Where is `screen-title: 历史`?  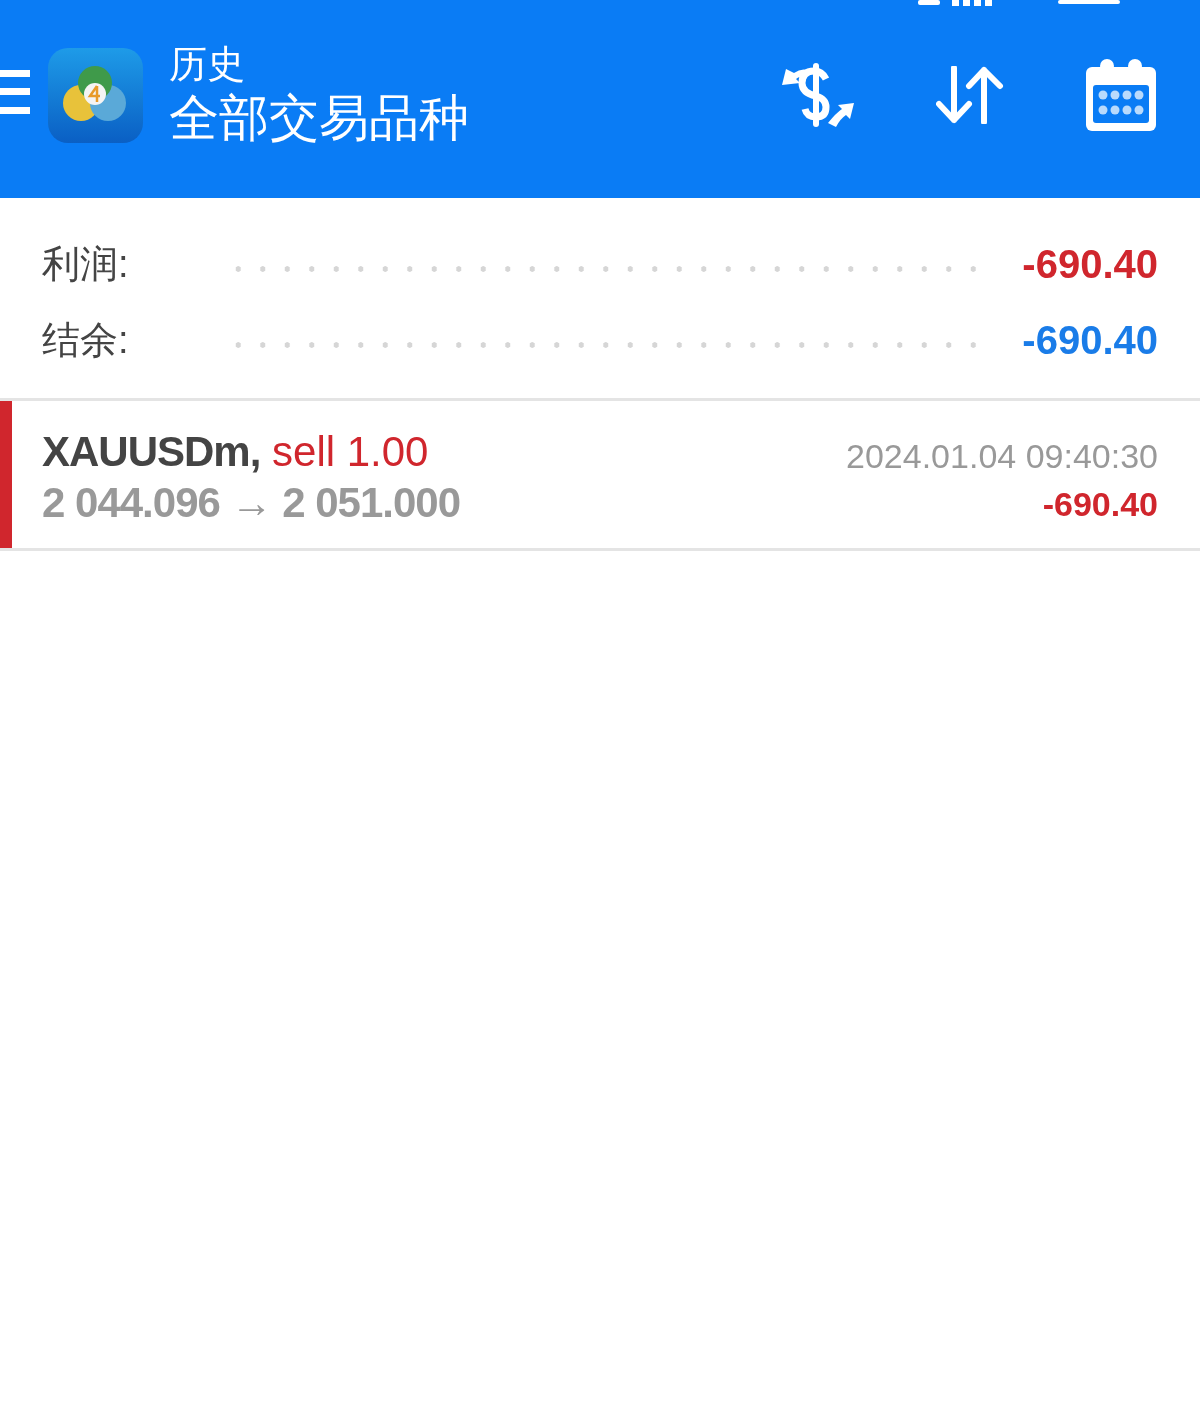
screen-title: 历史 is located at coordinates (207, 64).